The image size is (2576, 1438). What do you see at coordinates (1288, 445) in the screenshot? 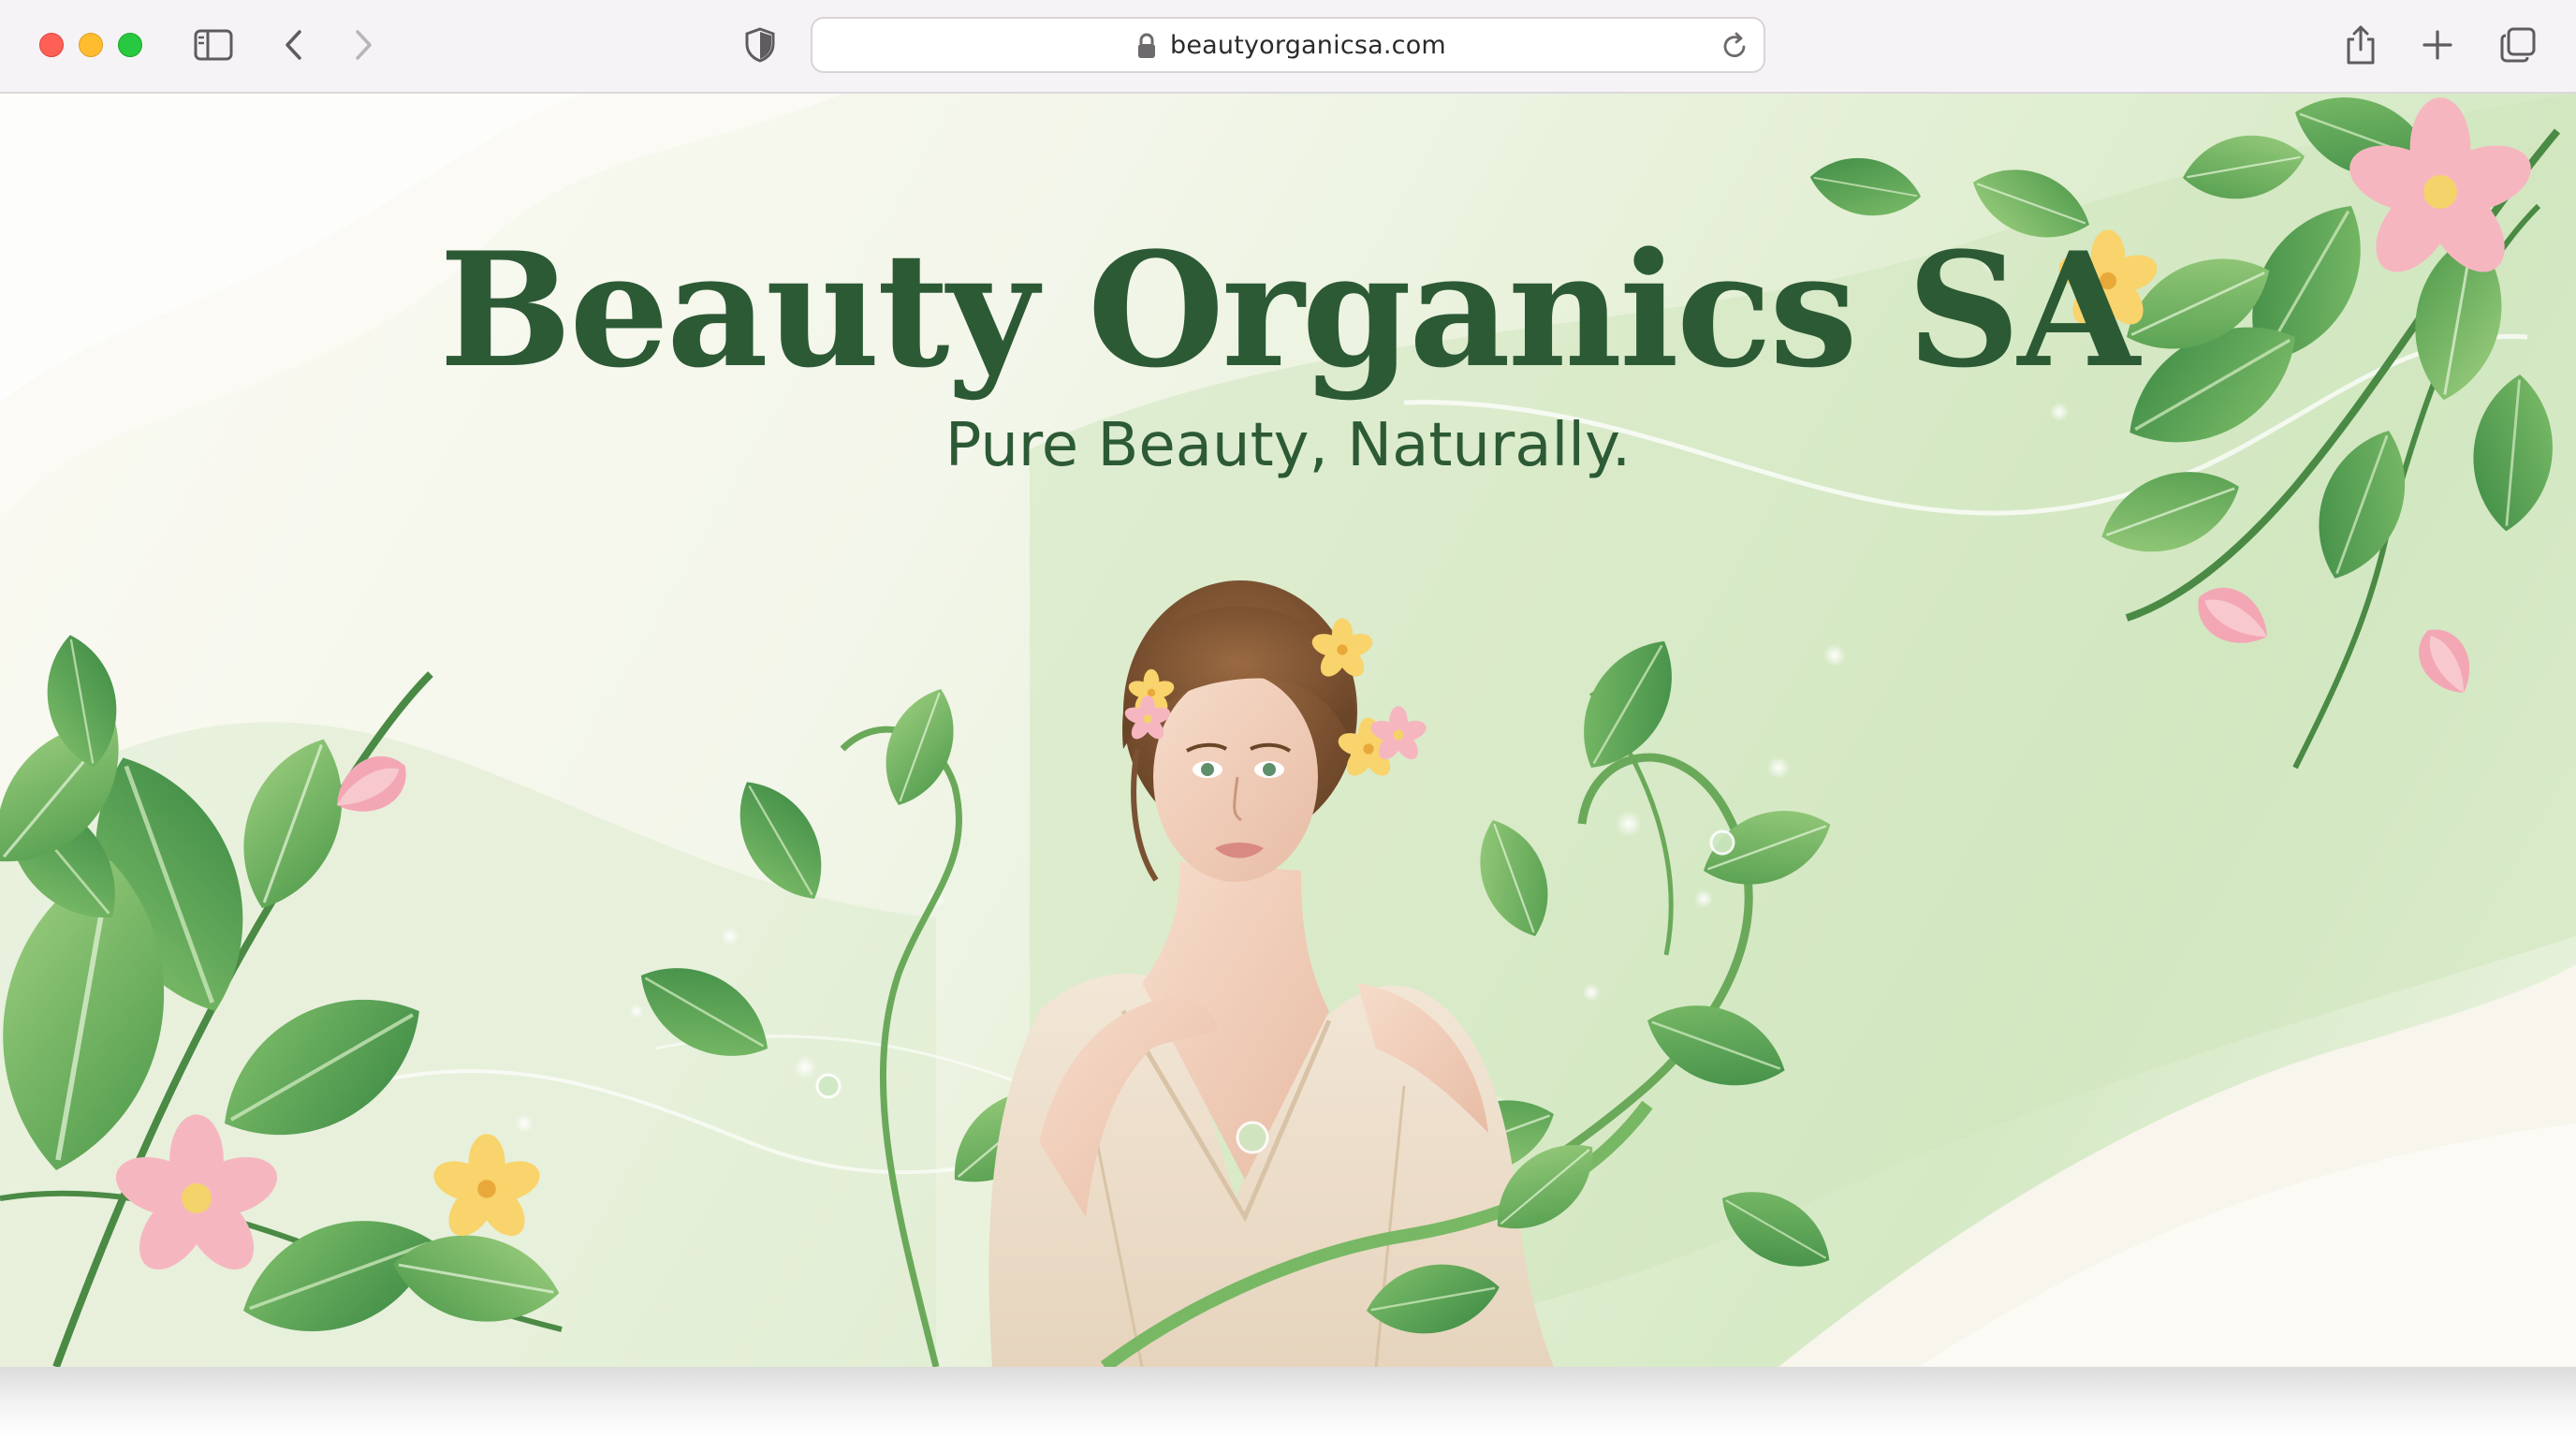
I see `hero-tagline: Pure Beauty, Naturally.` at bounding box center [1288, 445].